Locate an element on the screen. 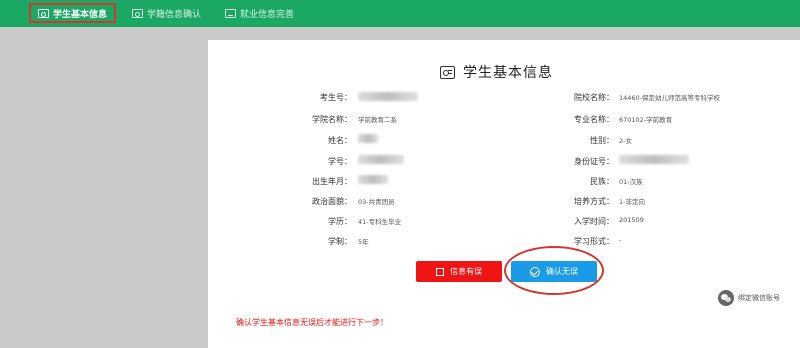 This screenshot has height=348, width=800. page-title: 学生基本信息 is located at coordinates (496, 72).